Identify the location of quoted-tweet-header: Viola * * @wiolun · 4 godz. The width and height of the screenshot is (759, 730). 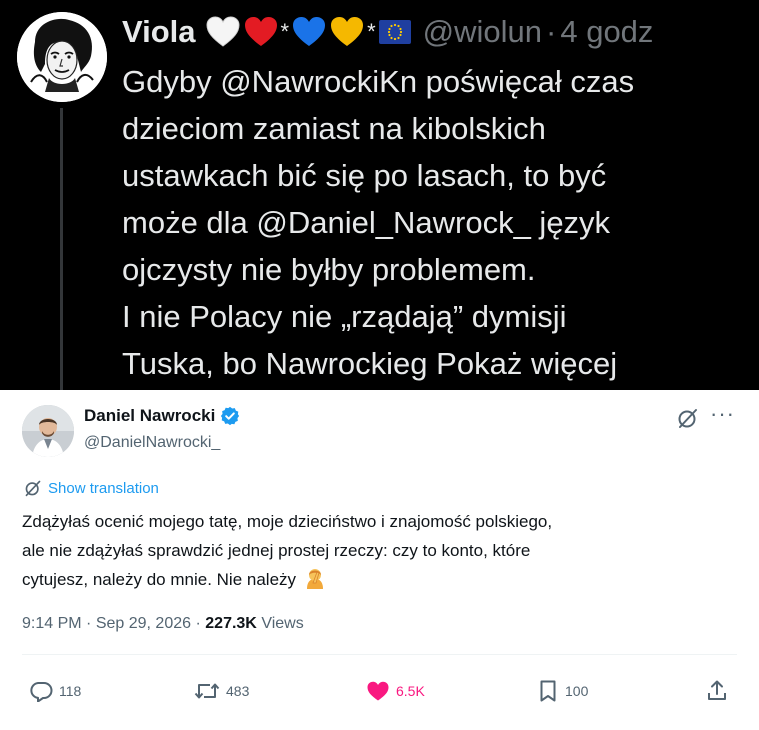
(387, 32).